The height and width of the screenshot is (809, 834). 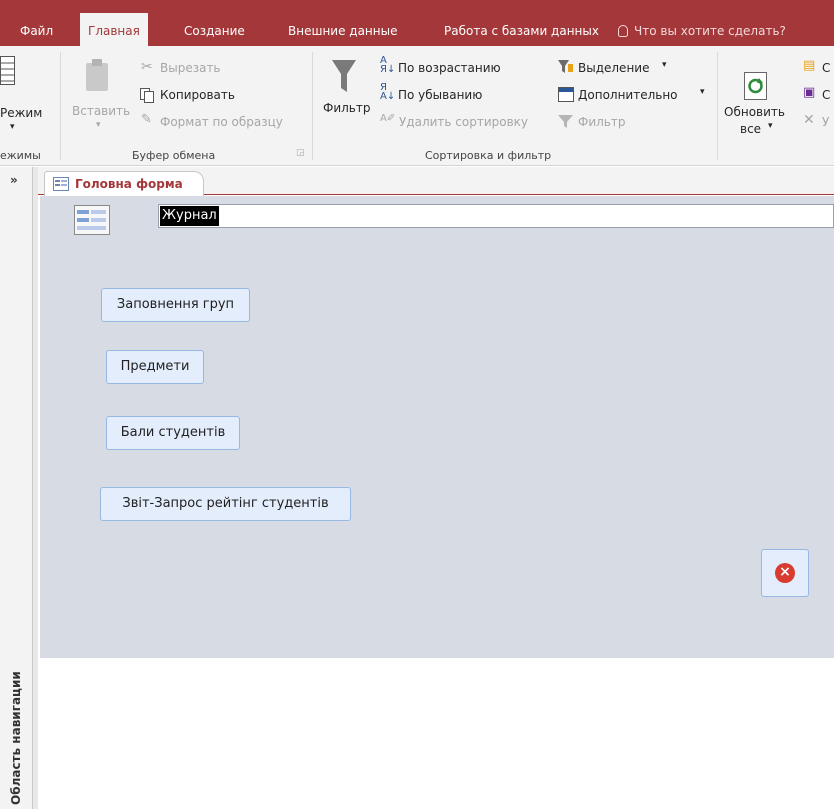 I want to click on nav-pane-toggle: », so click(x=14, y=180).